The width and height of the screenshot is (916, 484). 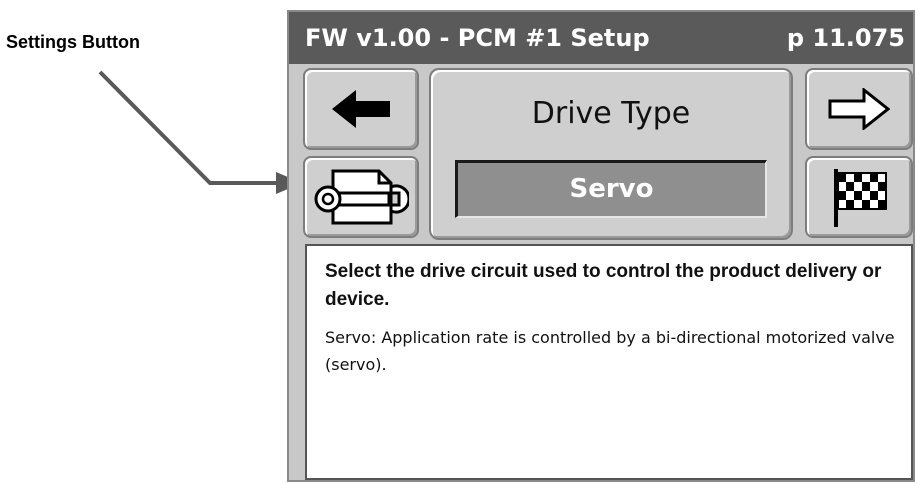 I want to click on right-arrow-icon, so click(x=859, y=109).